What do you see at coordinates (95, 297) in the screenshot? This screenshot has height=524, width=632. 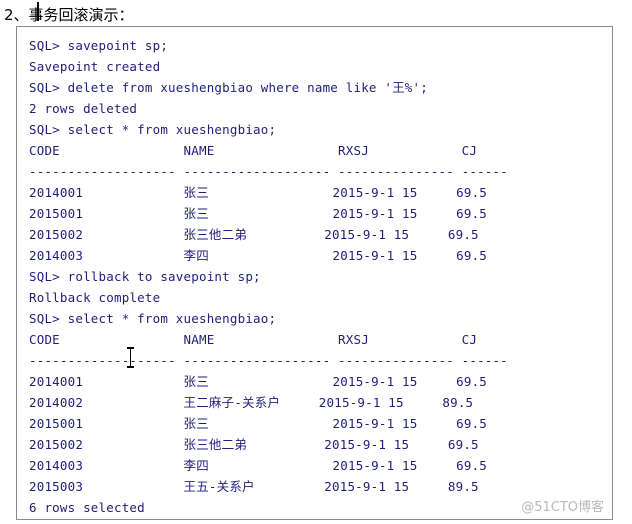 I see `code-line: Rollback complete` at bounding box center [95, 297].